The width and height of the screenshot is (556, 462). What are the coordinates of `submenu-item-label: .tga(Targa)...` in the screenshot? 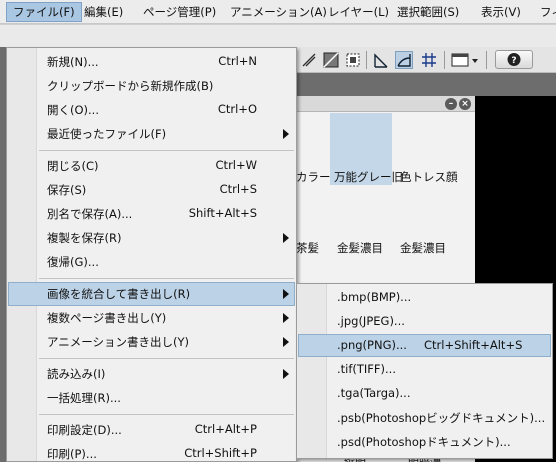 It's located at (374, 393).